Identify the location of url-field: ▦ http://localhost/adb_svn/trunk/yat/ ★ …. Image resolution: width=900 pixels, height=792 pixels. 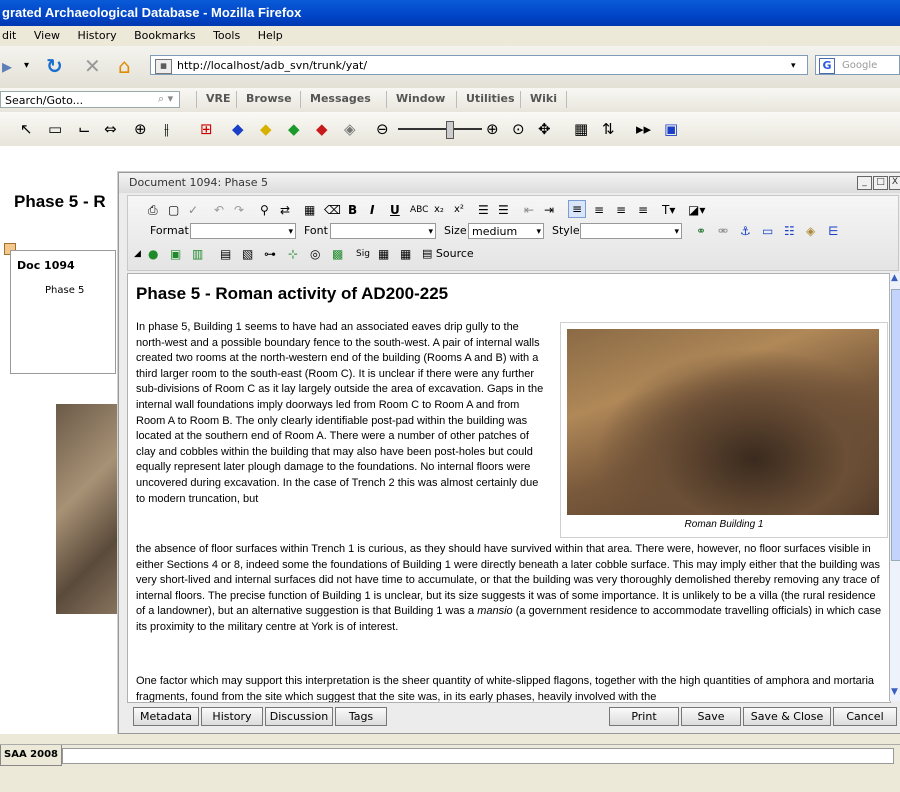
(479, 65).